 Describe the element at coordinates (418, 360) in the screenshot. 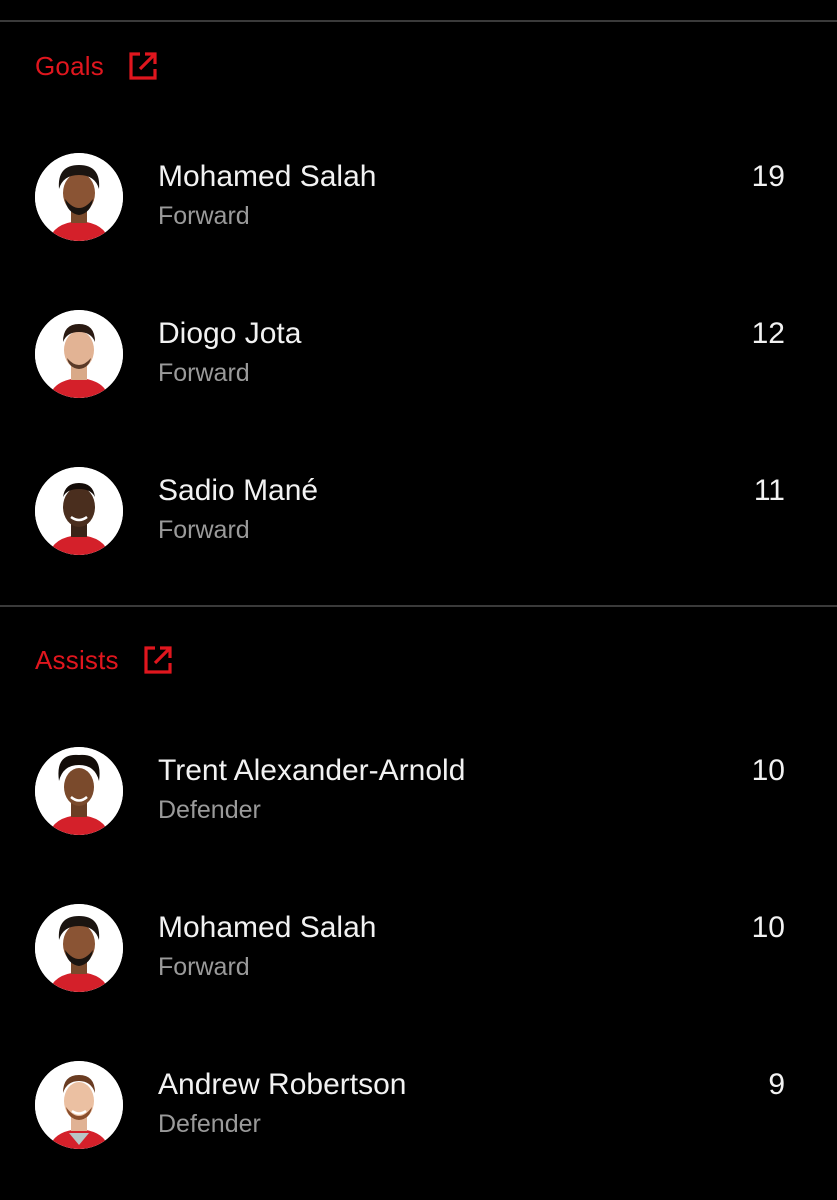

I see `goals-player-row-2: Diogo Jota Forward 12` at that location.